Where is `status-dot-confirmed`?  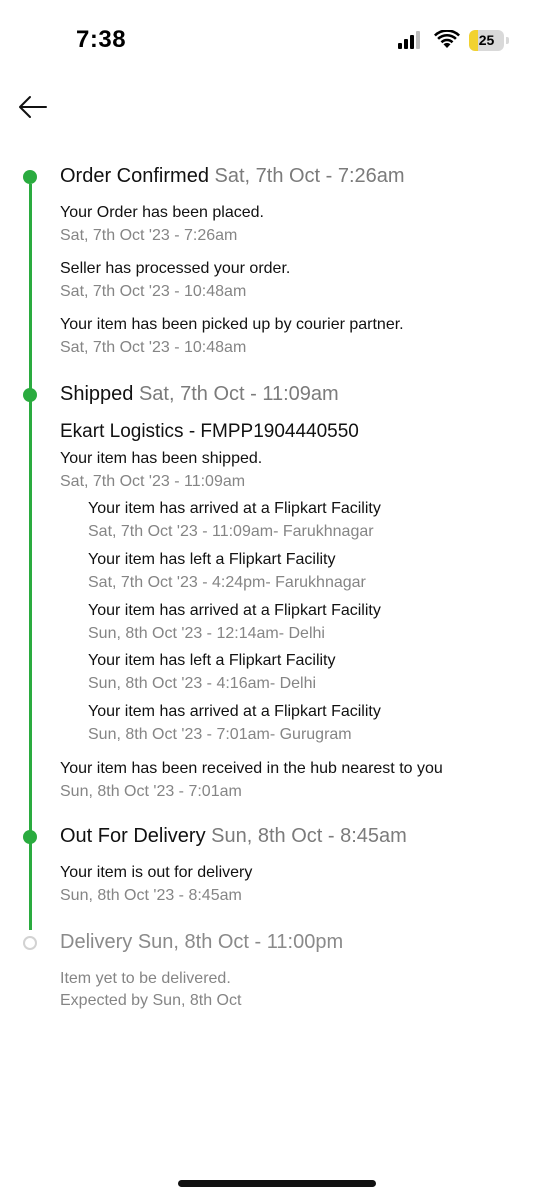 status-dot-confirmed is located at coordinates (30, 177).